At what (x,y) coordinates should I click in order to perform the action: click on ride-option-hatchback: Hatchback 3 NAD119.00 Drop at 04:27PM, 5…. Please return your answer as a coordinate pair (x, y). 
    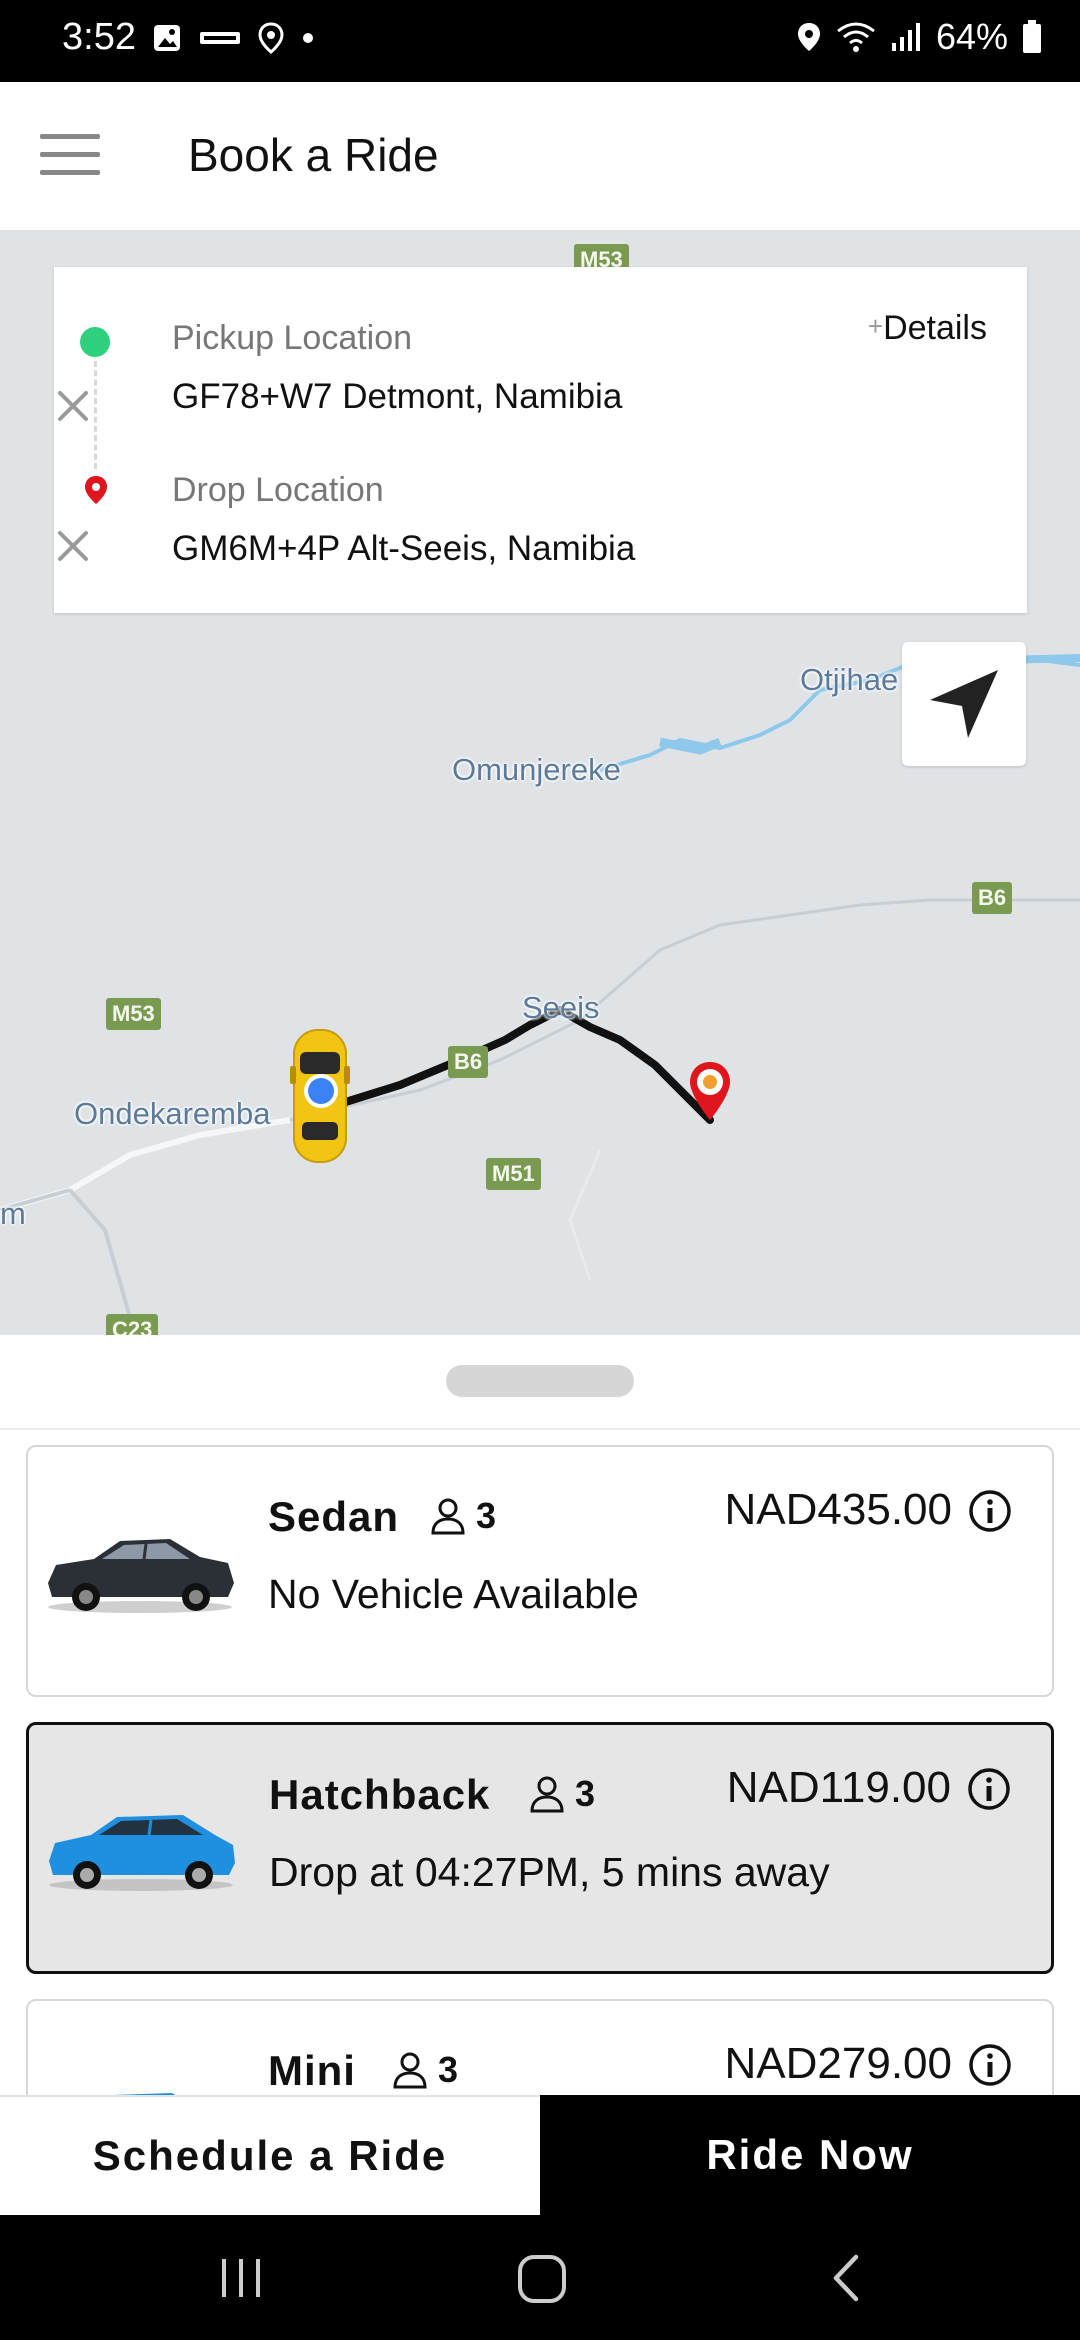
    Looking at the image, I should click on (540, 1848).